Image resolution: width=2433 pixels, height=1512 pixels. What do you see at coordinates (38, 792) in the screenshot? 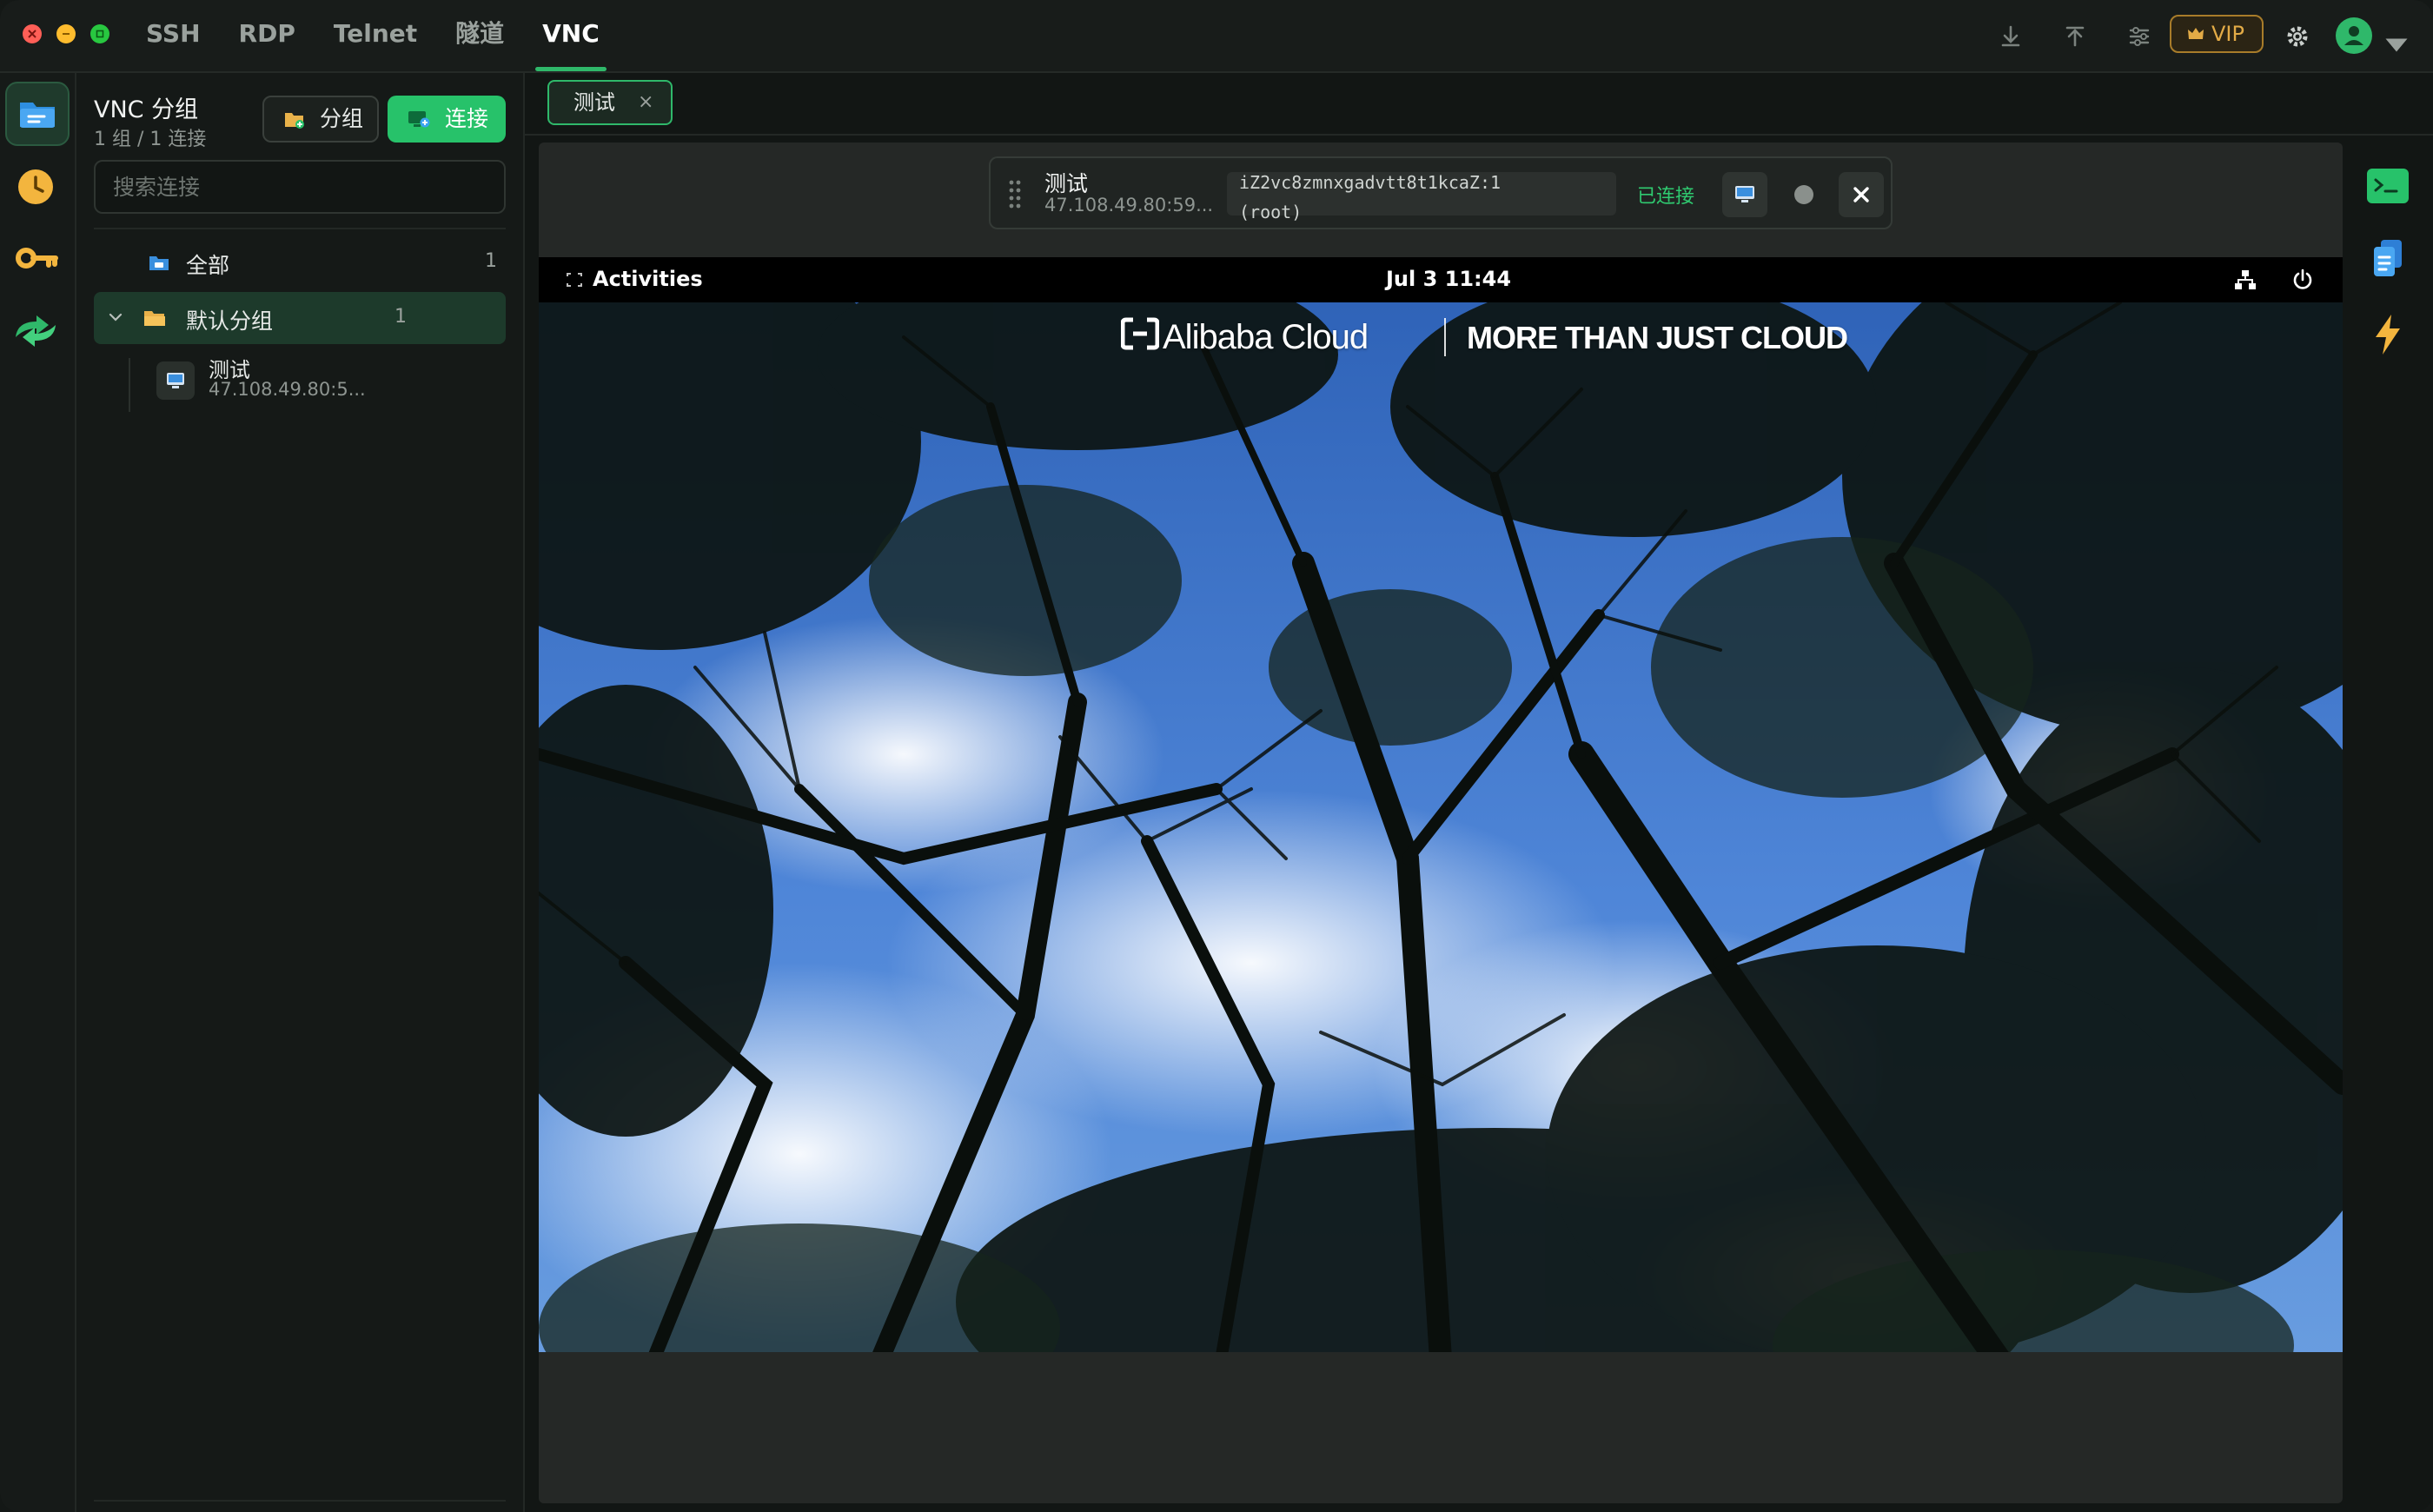
I see `icon-rail` at bounding box center [38, 792].